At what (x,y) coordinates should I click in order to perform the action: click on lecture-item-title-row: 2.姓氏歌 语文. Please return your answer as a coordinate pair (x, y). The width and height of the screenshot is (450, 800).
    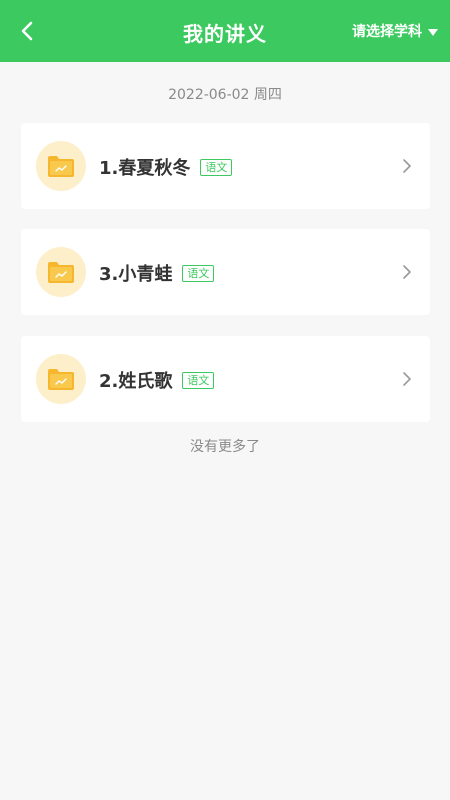
    Looking at the image, I should click on (157, 380).